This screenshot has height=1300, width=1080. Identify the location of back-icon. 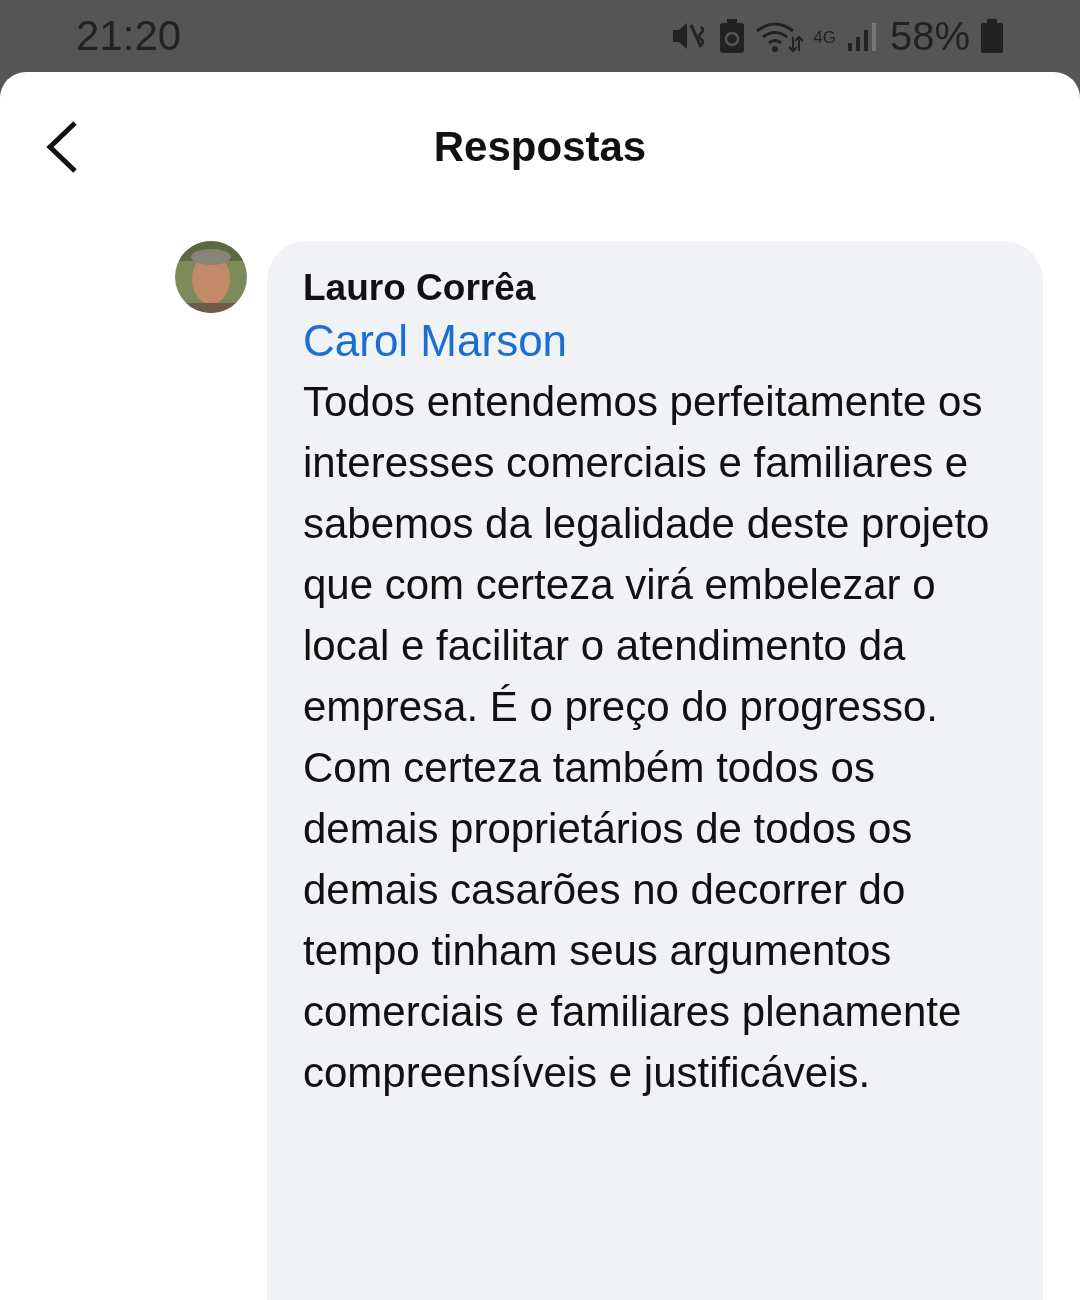
(62, 147).